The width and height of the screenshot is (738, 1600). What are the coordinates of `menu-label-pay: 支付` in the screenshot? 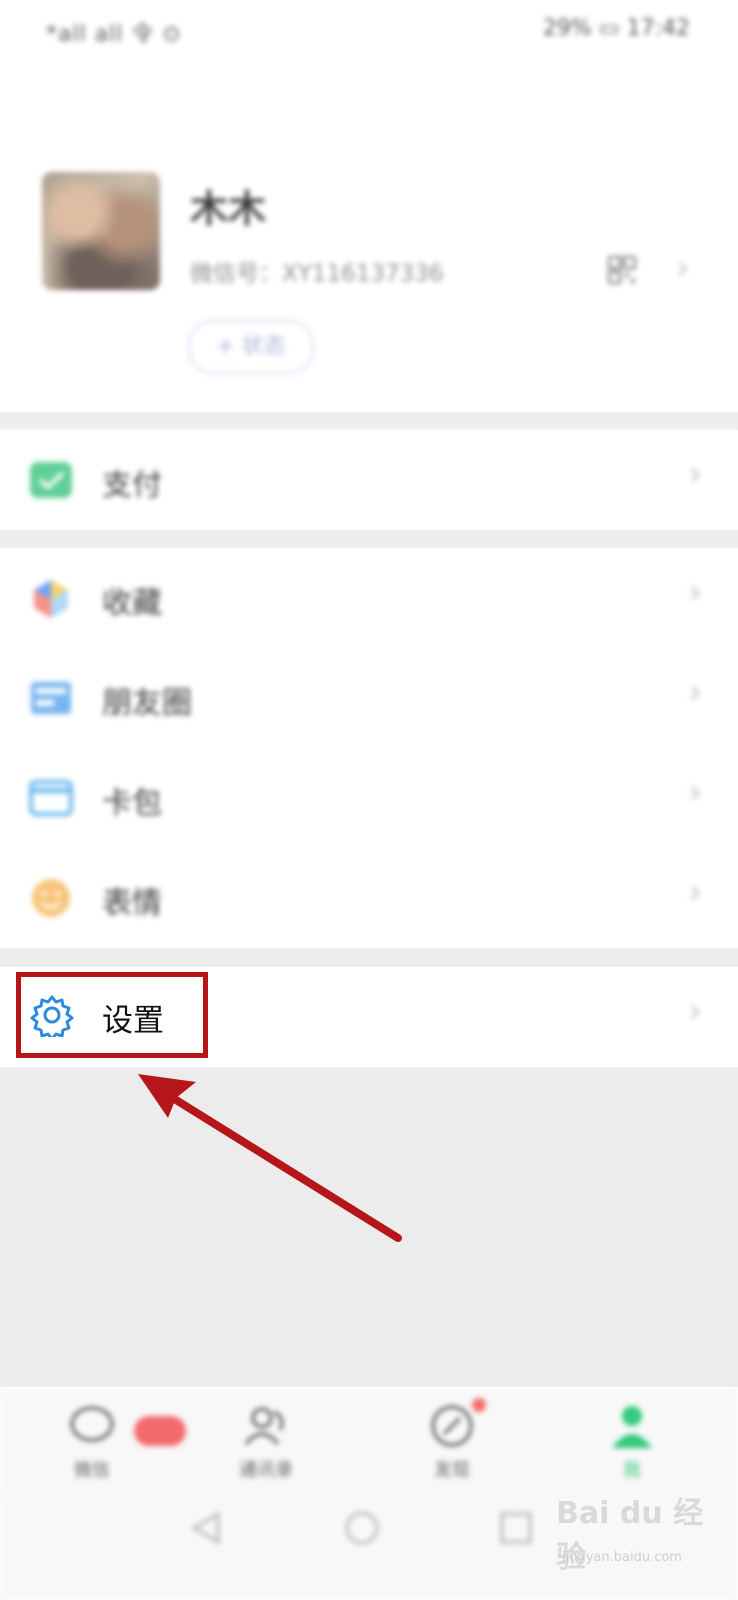 It's located at (132, 485).